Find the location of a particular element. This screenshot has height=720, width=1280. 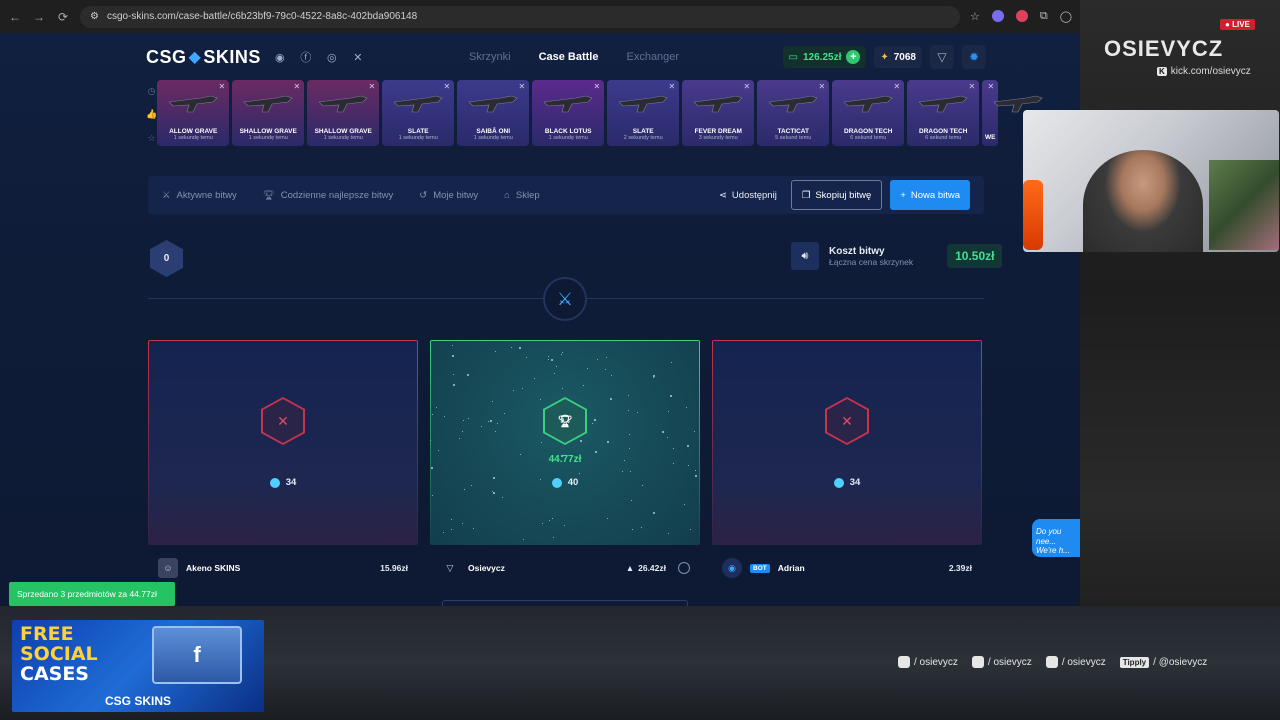

bot-badge: BOT is located at coordinates (760, 568).